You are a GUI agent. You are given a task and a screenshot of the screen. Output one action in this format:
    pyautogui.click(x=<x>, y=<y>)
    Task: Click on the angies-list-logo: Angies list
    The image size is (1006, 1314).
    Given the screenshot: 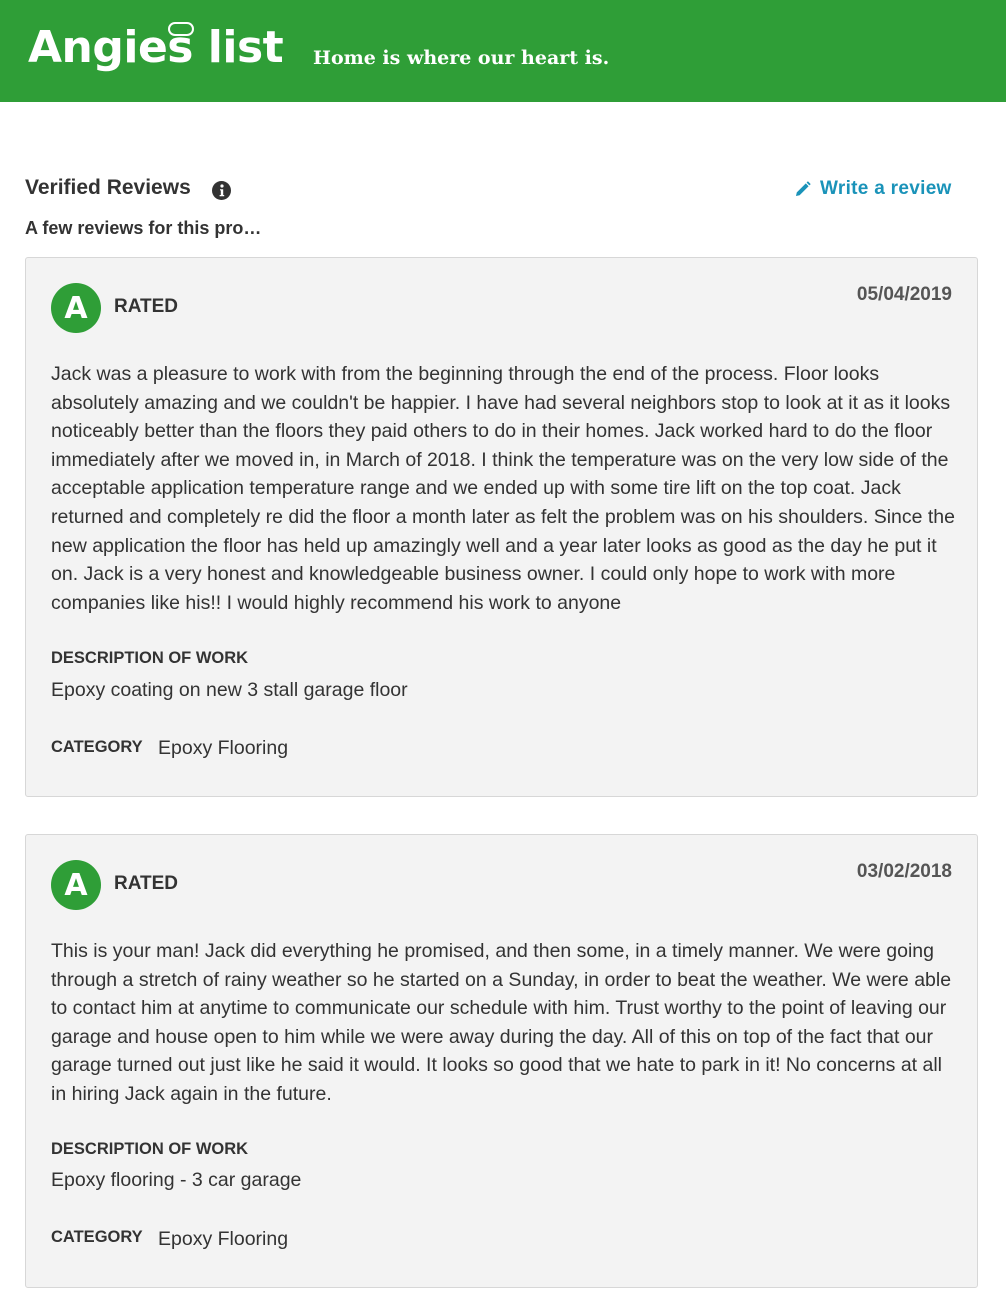 What is the action you would take?
    pyautogui.click(x=156, y=47)
    